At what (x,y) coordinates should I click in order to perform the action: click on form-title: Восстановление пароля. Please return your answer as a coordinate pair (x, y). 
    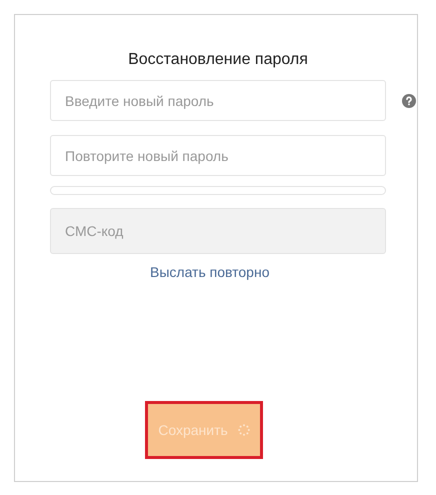
    Looking at the image, I should click on (218, 60).